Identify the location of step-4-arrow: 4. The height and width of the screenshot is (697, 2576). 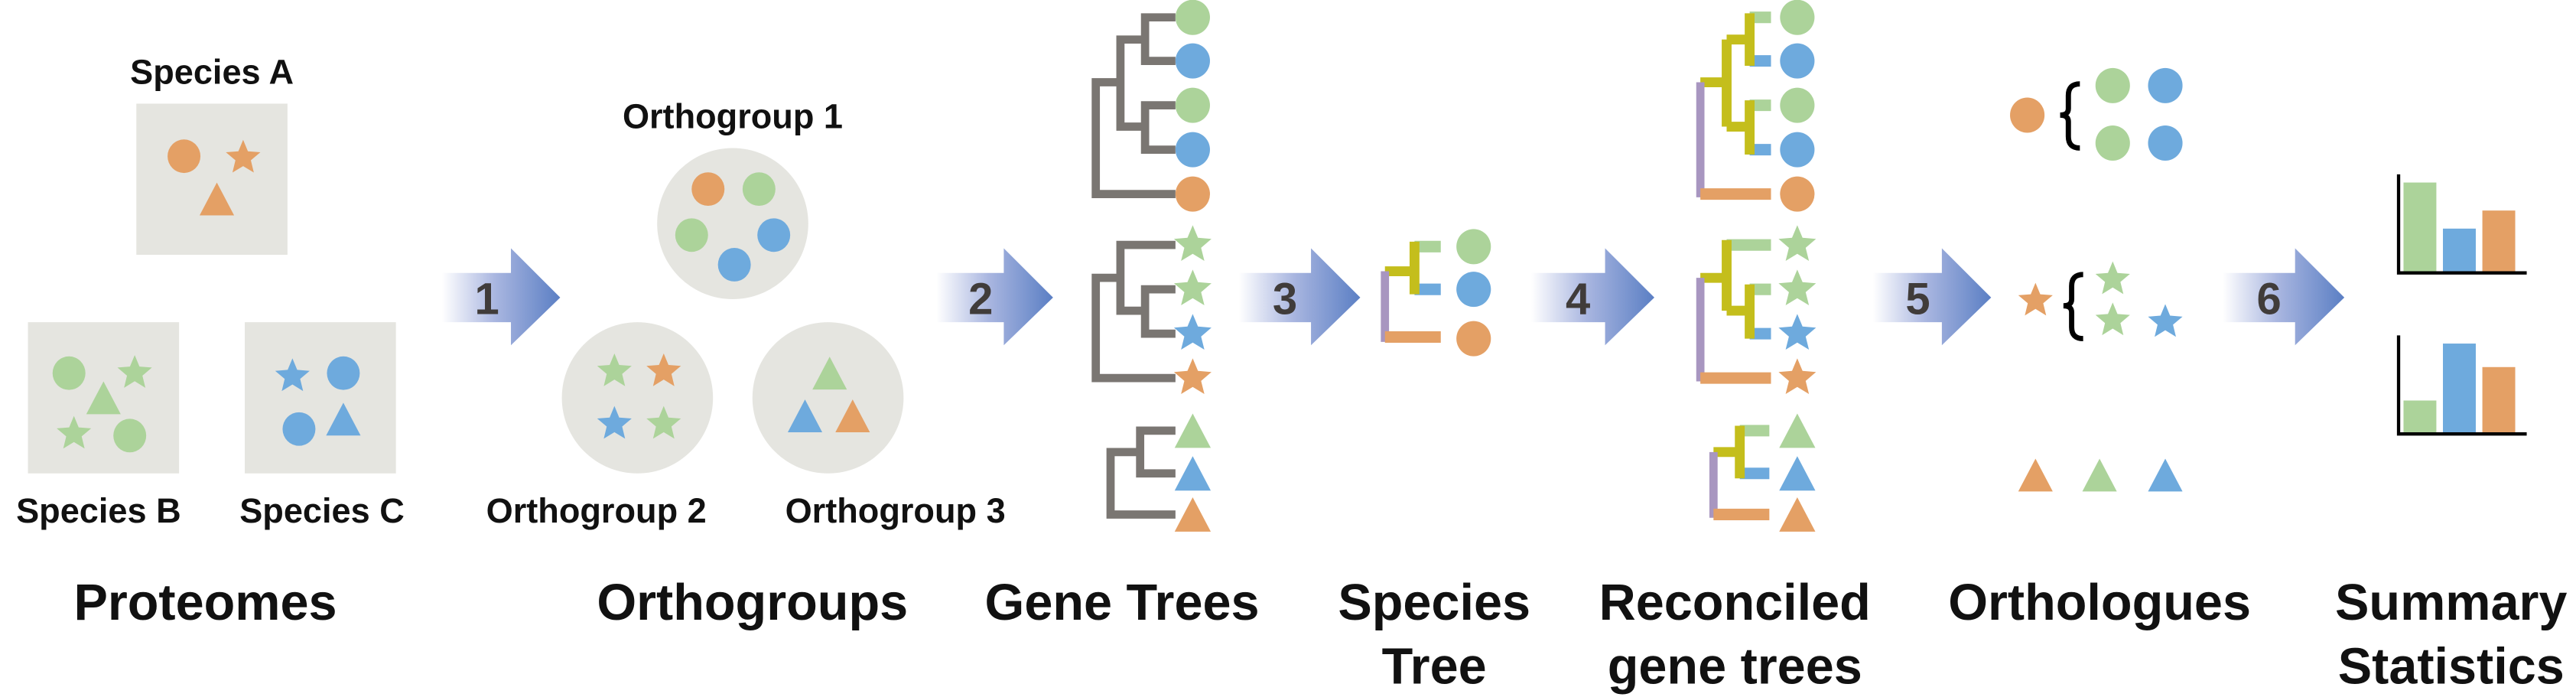
(1592, 297).